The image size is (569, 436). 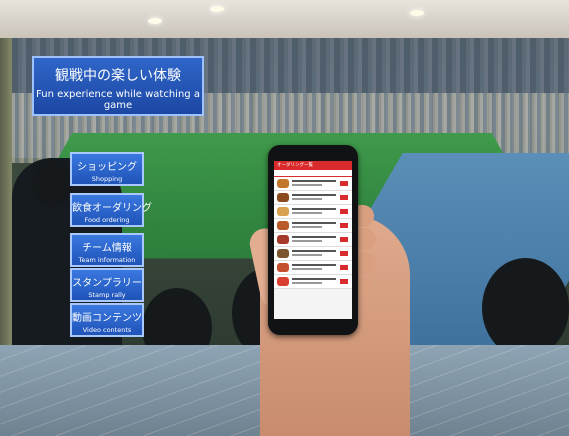 I want to click on menu-label-jp: ショッピング, so click(x=107, y=167).